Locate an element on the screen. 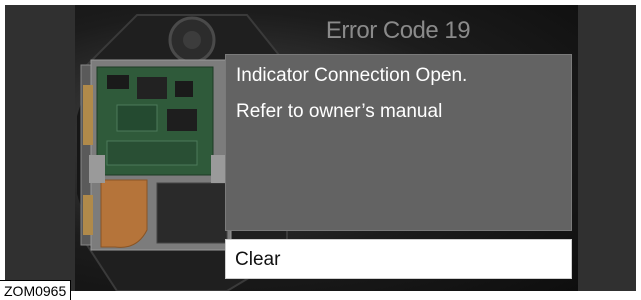  message-line-1: Indicator Connection Open. is located at coordinates (352, 75).